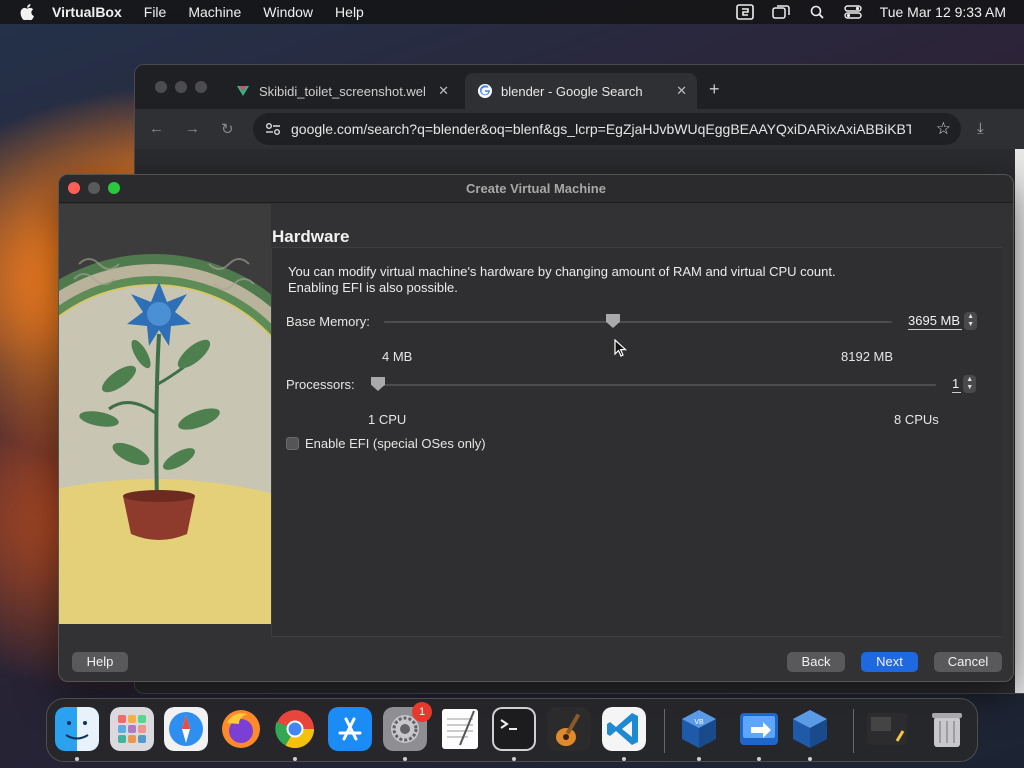 The width and height of the screenshot is (1024, 768). What do you see at coordinates (192, 128) in the screenshot?
I see `forward-arrow-icon: →` at bounding box center [192, 128].